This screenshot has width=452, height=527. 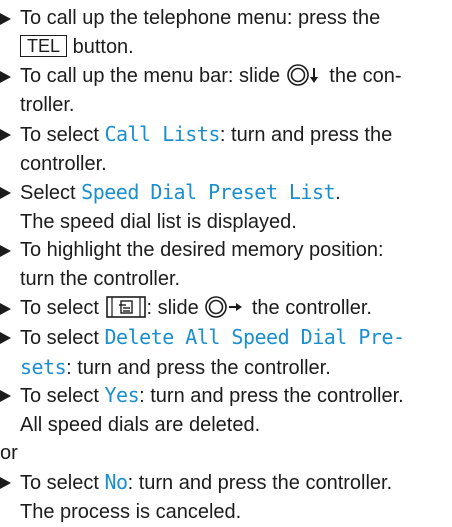 I want to click on step-text-line: the controller., so click(x=311, y=308).